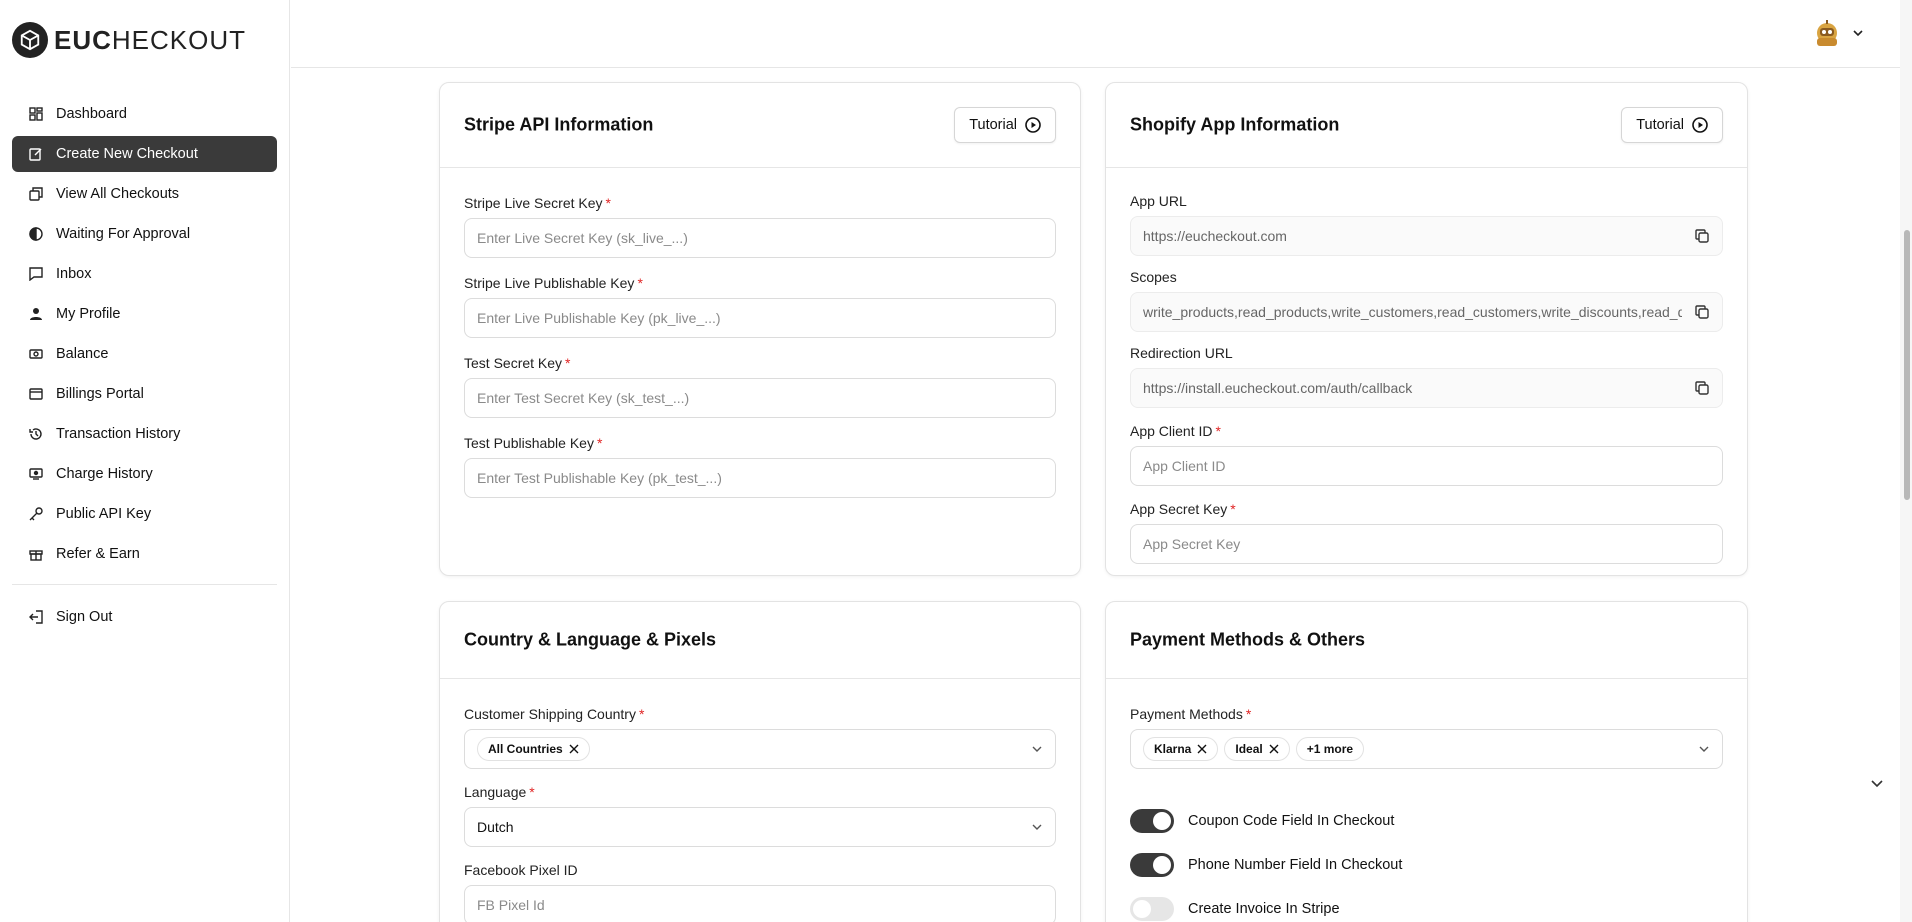 Image resolution: width=1912 pixels, height=922 pixels. What do you see at coordinates (91, 114) in the screenshot?
I see `sidebar-item-label: Dashboard` at bounding box center [91, 114].